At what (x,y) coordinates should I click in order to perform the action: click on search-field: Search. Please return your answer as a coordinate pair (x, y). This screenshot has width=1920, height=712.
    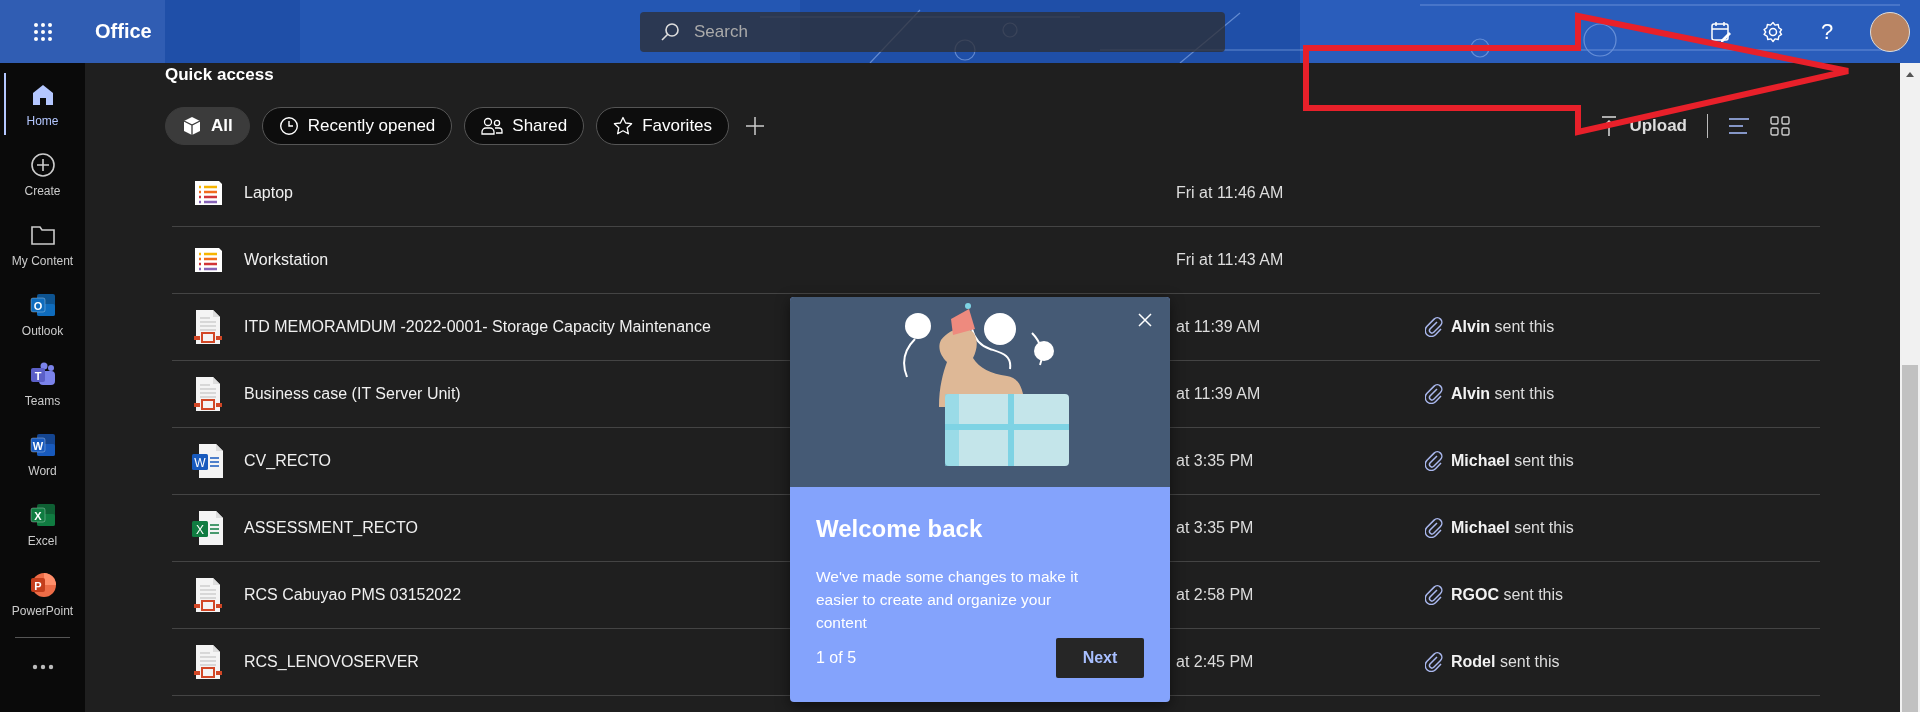
    Looking at the image, I should click on (932, 31).